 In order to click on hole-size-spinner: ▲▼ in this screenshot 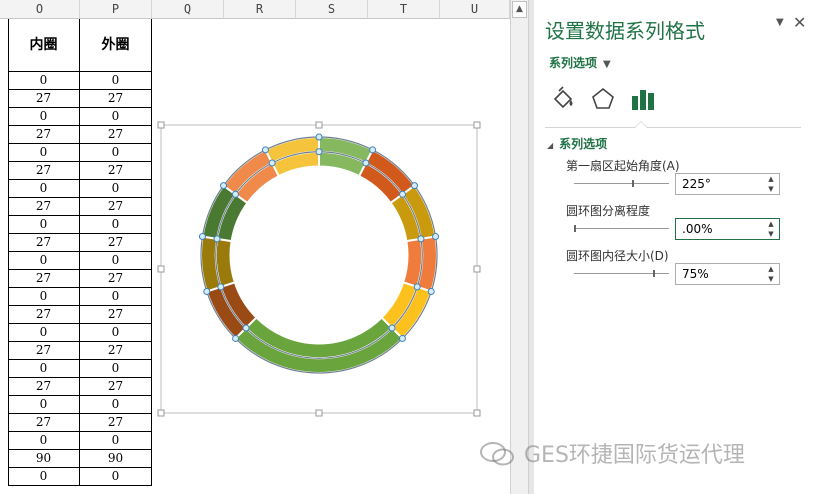, I will do `click(727, 274)`.